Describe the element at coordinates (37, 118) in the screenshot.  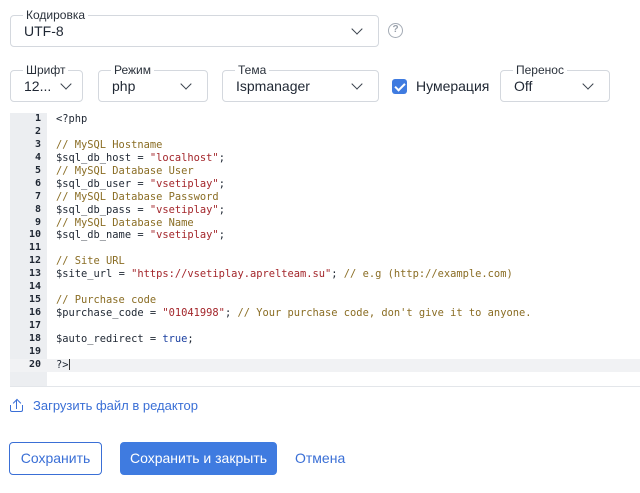
I see `line-number: 1` at that location.